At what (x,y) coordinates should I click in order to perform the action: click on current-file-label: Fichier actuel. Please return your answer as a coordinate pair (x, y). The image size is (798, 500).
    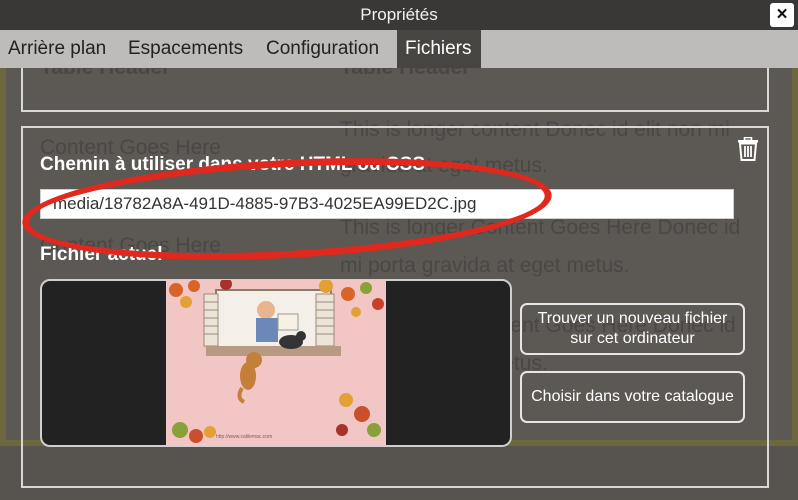
    Looking at the image, I should click on (101, 254).